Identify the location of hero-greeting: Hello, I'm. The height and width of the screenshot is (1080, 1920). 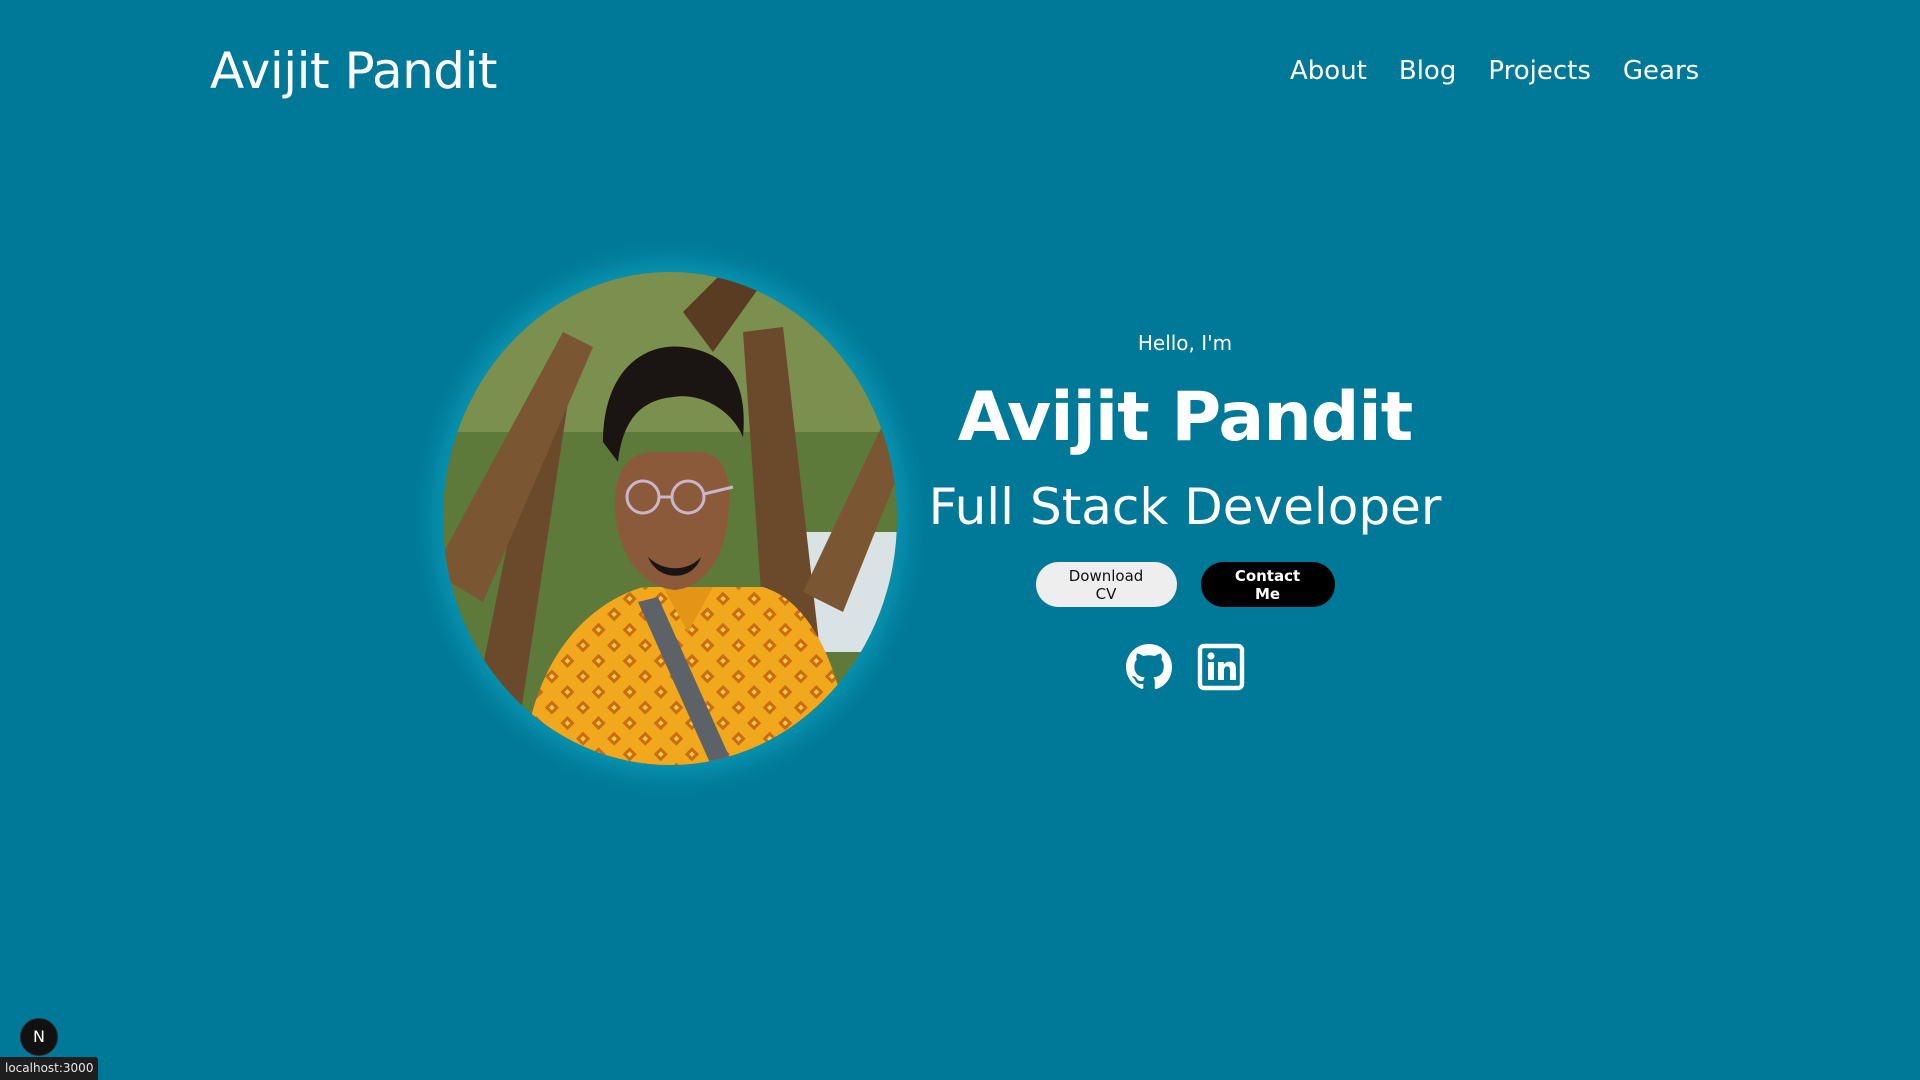
(1185, 343).